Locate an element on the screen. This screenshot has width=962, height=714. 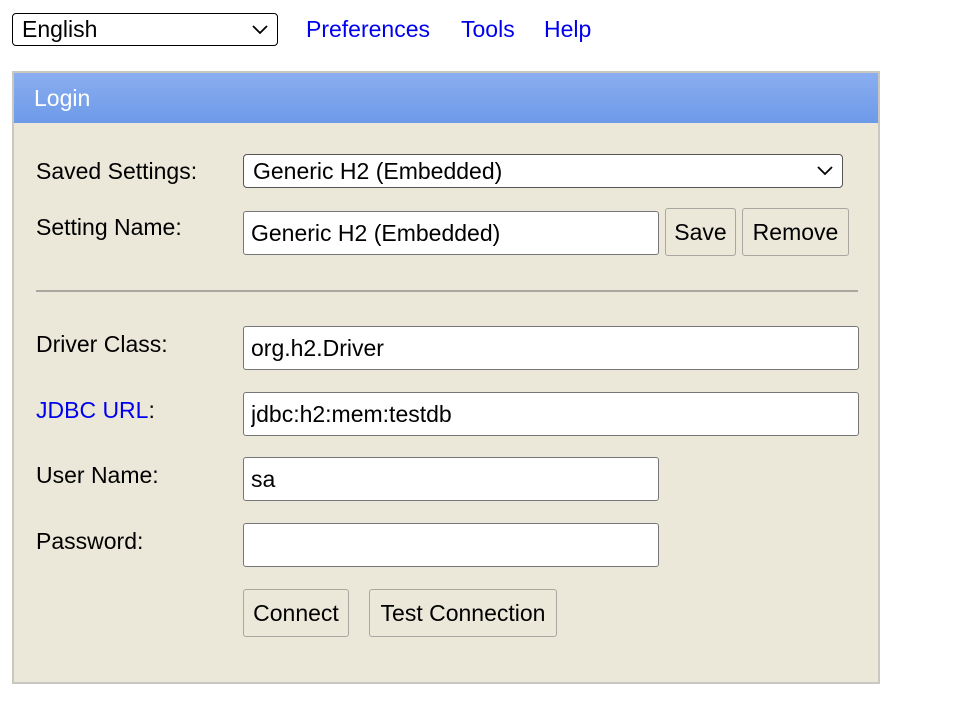
save-button: Save is located at coordinates (700, 232).